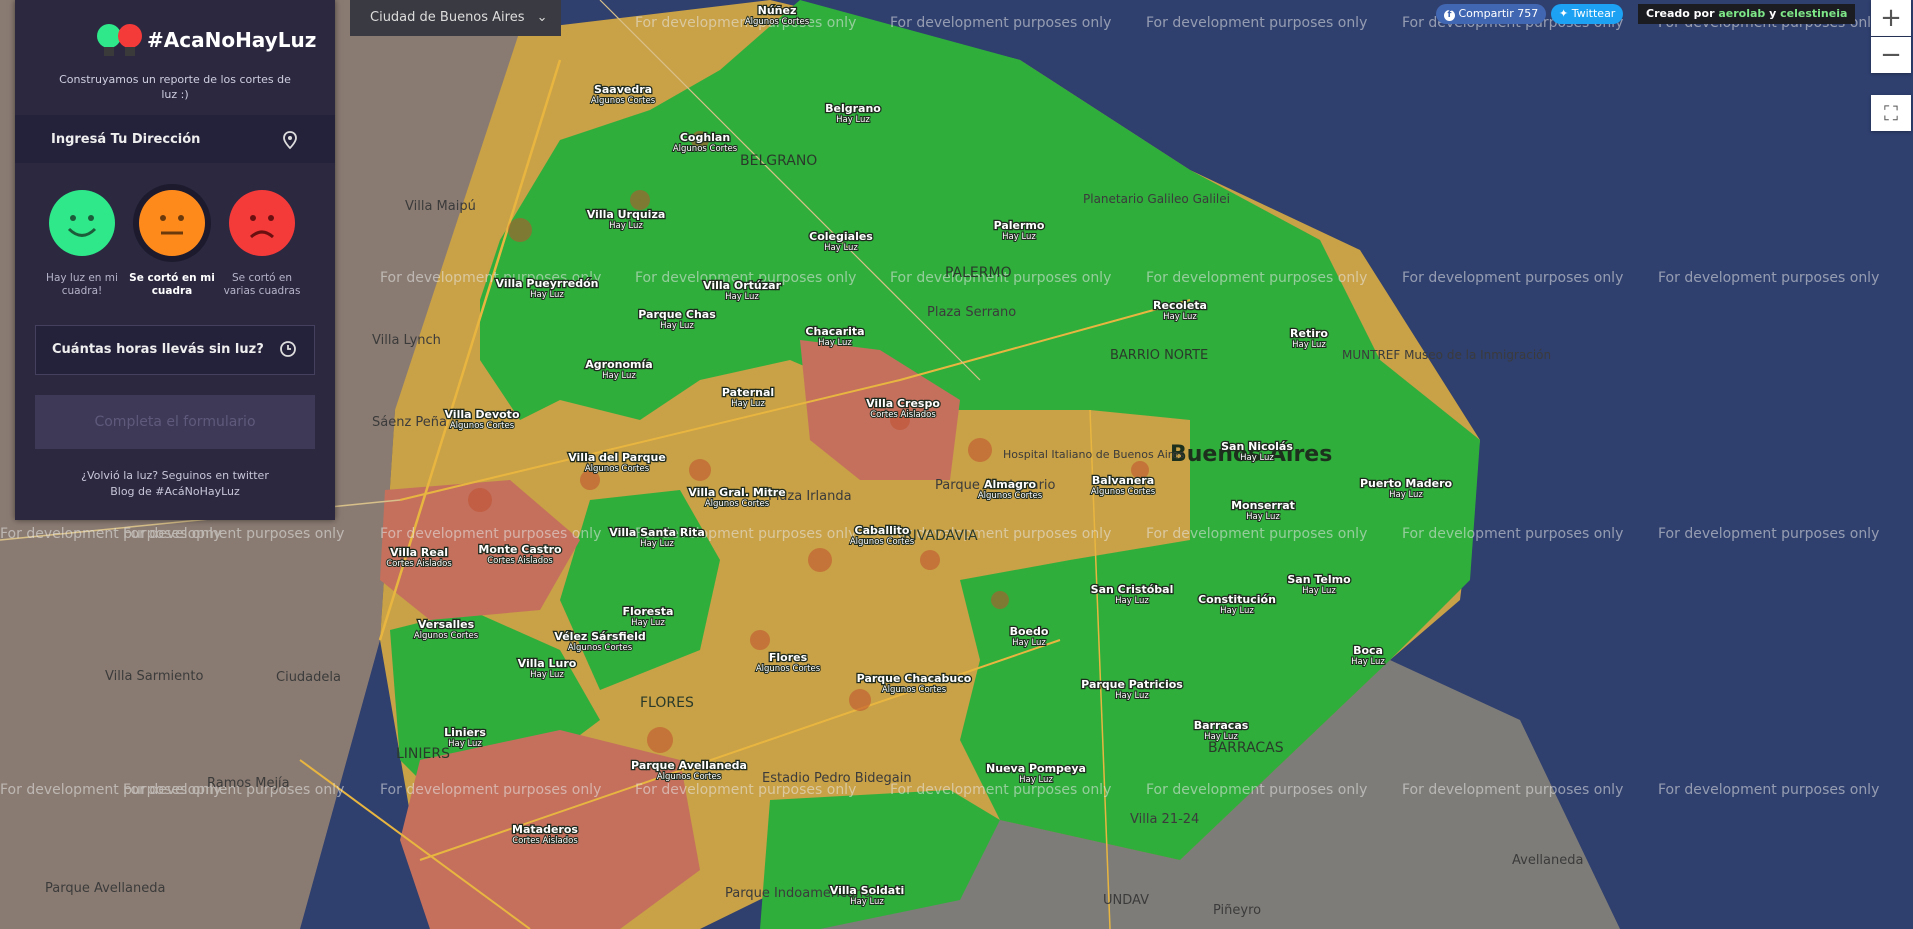 The image size is (1913, 929). I want to click on neighborhood-name: Monte Castro, so click(520, 549).